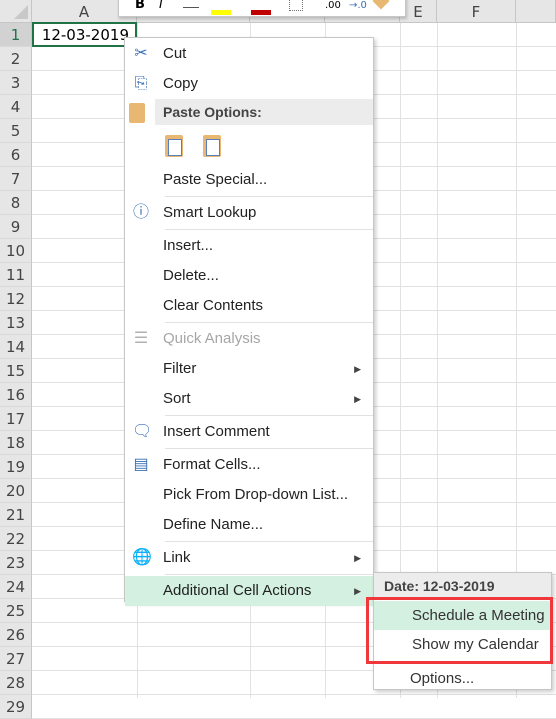 This screenshot has width=556, height=719. Describe the element at coordinates (16, 275) in the screenshot. I see `row-header: 11` at that location.